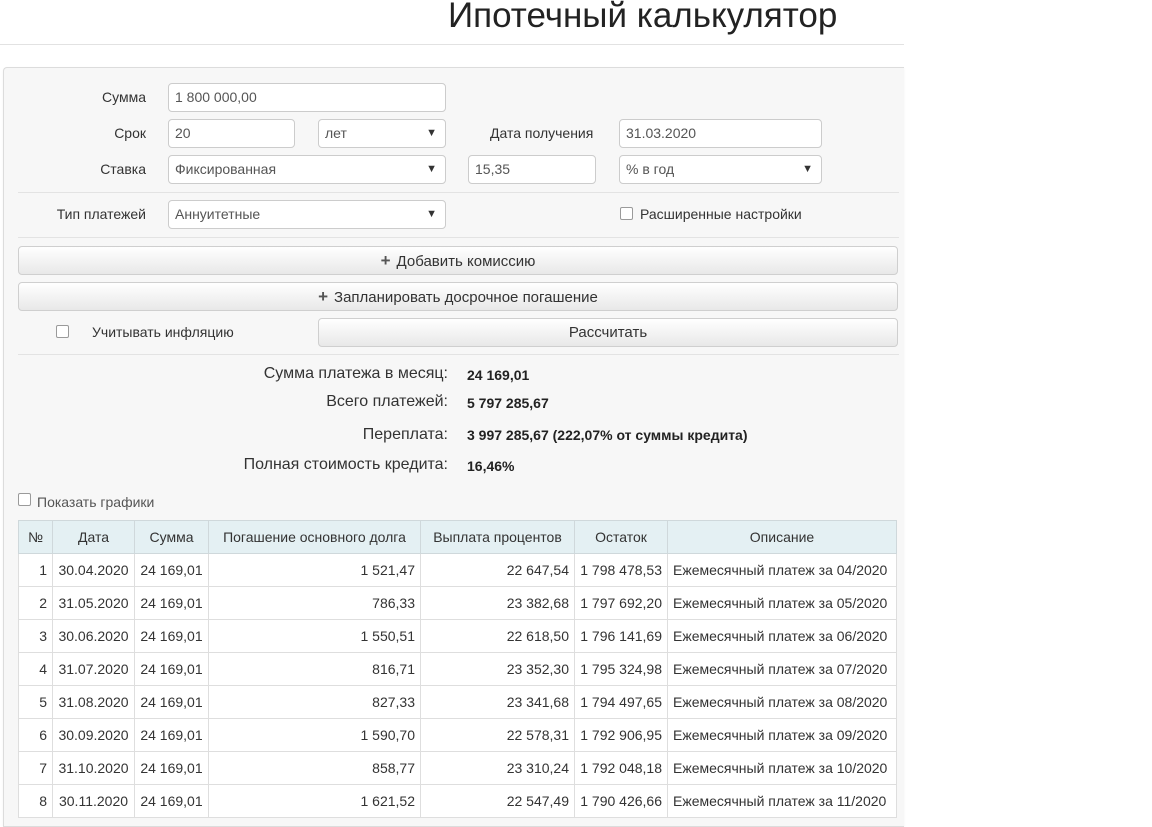  I want to click on title-divider, so click(452, 44).